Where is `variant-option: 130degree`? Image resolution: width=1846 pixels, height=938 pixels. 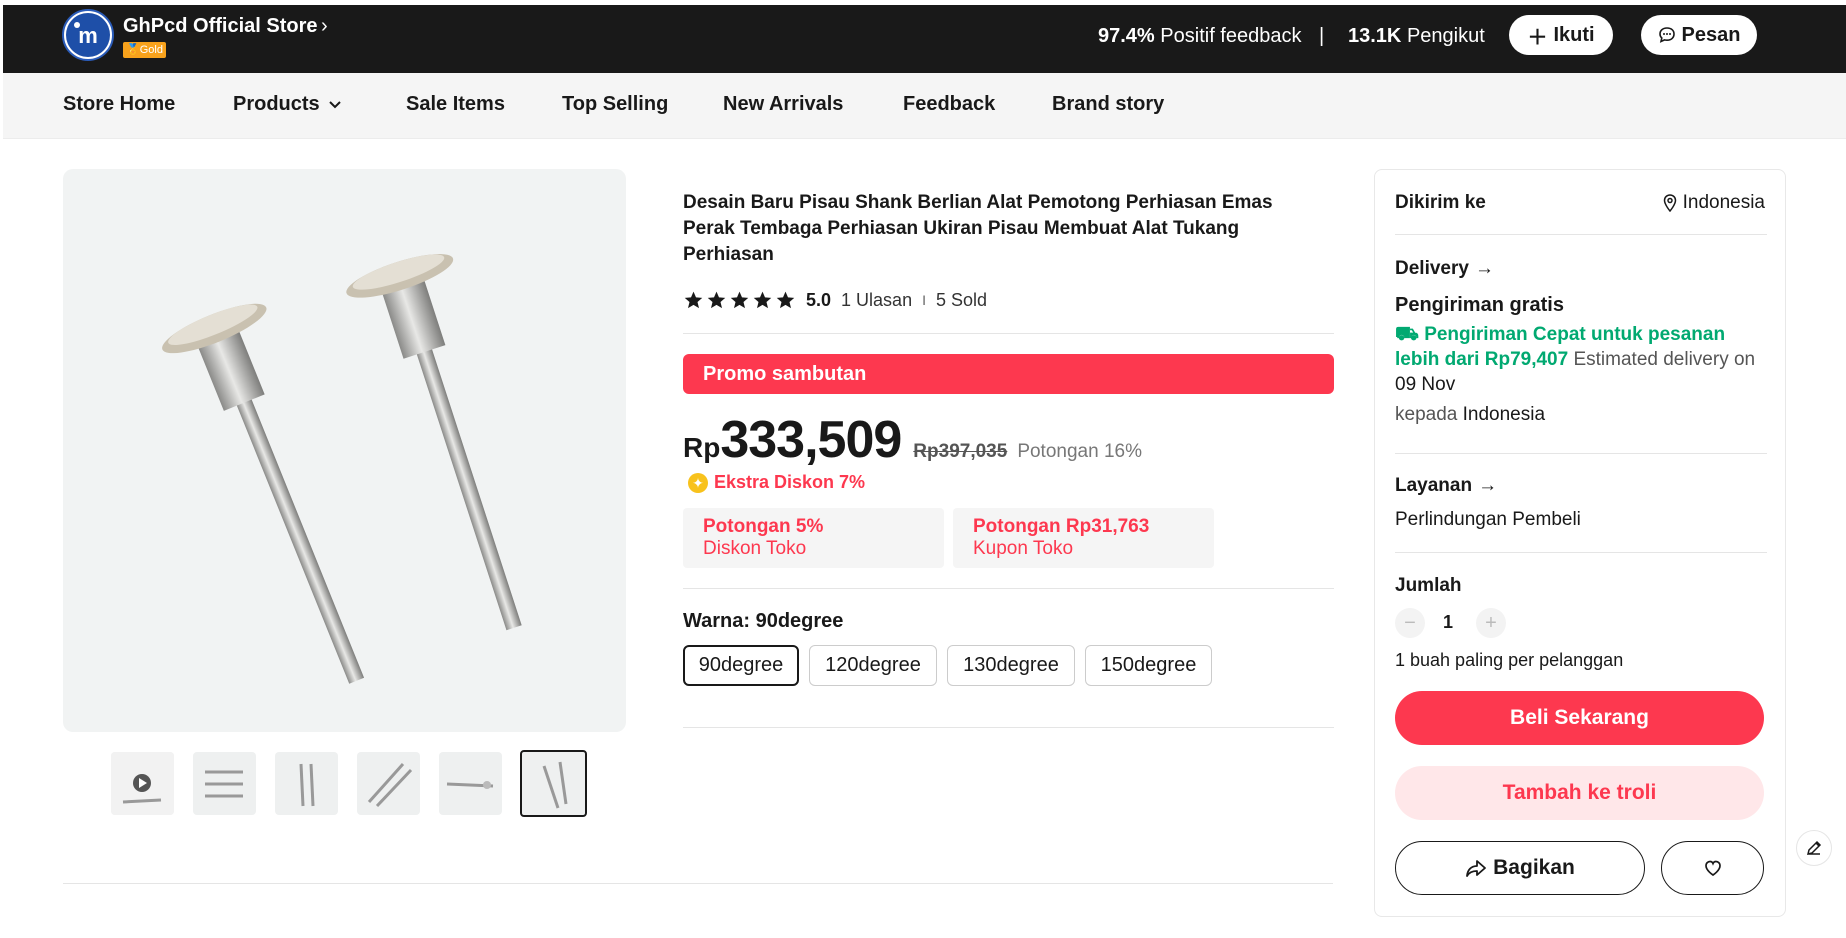 variant-option: 130degree is located at coordinates (1011, 665).